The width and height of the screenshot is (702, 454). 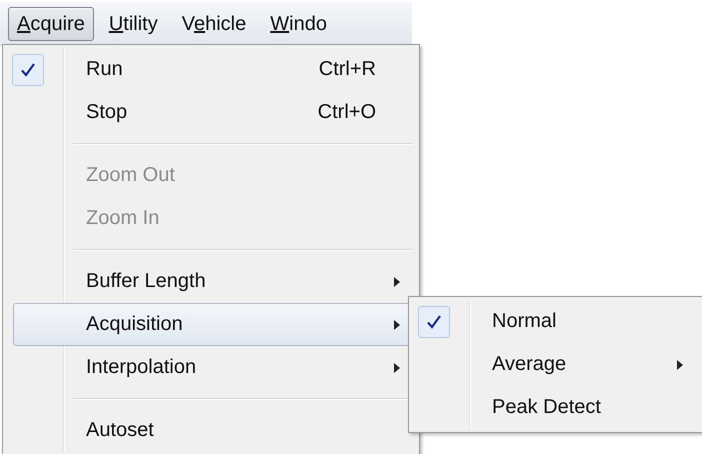 I want to click on menu-item: Run Ctrl+R, so click(x=212, y=69).